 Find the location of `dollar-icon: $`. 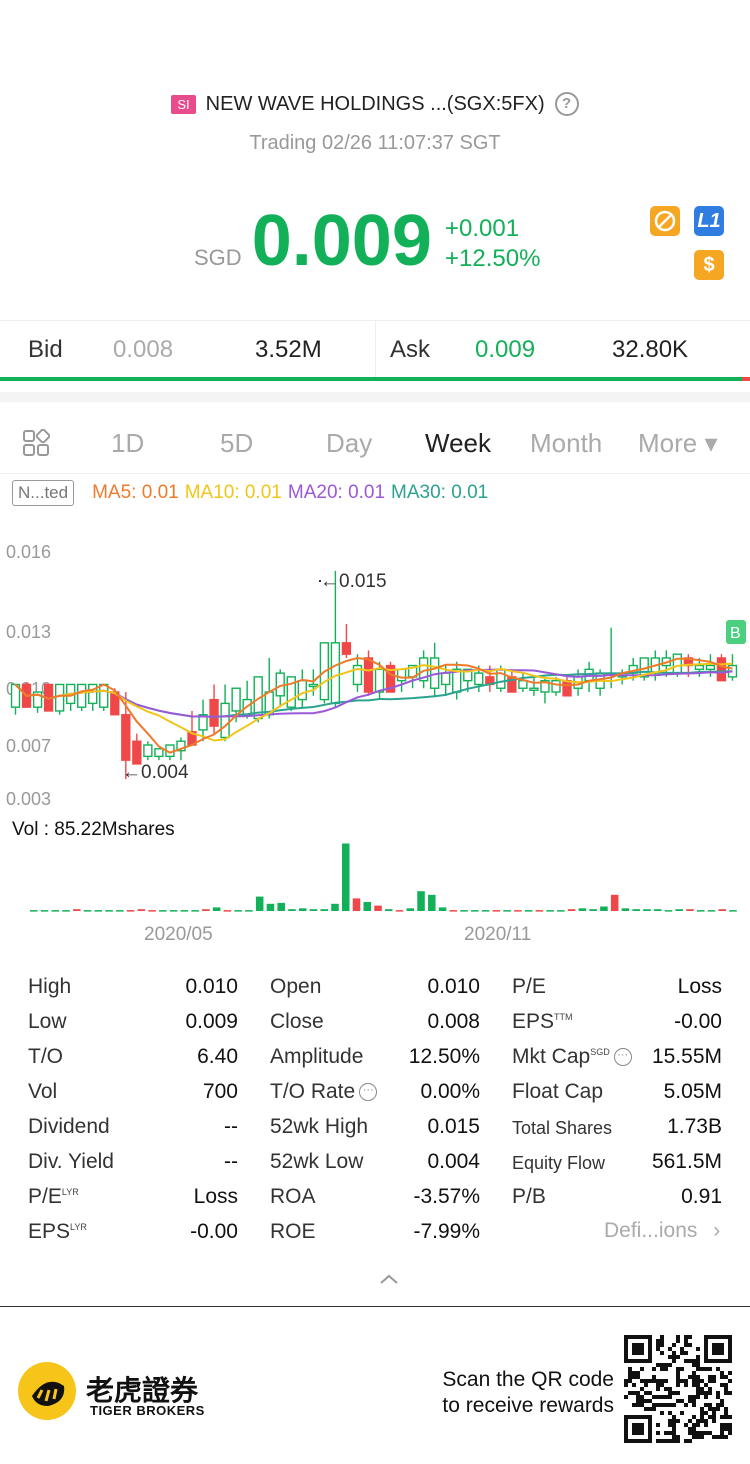

dollar-icon: $ is located at coordinates (709, 265).